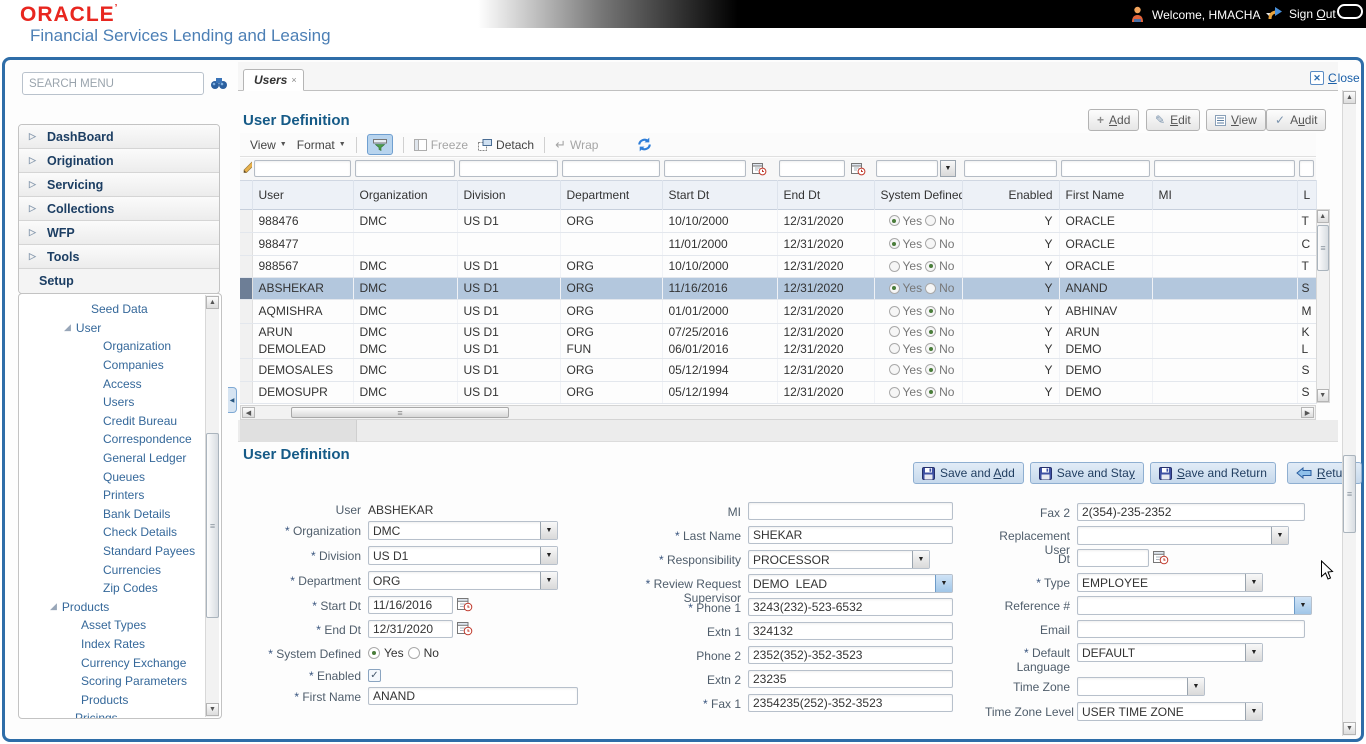 The width and height of the screenshot is (1366, 744). I want to click on column-header-enabled: Enabled, so click(1011, 194).